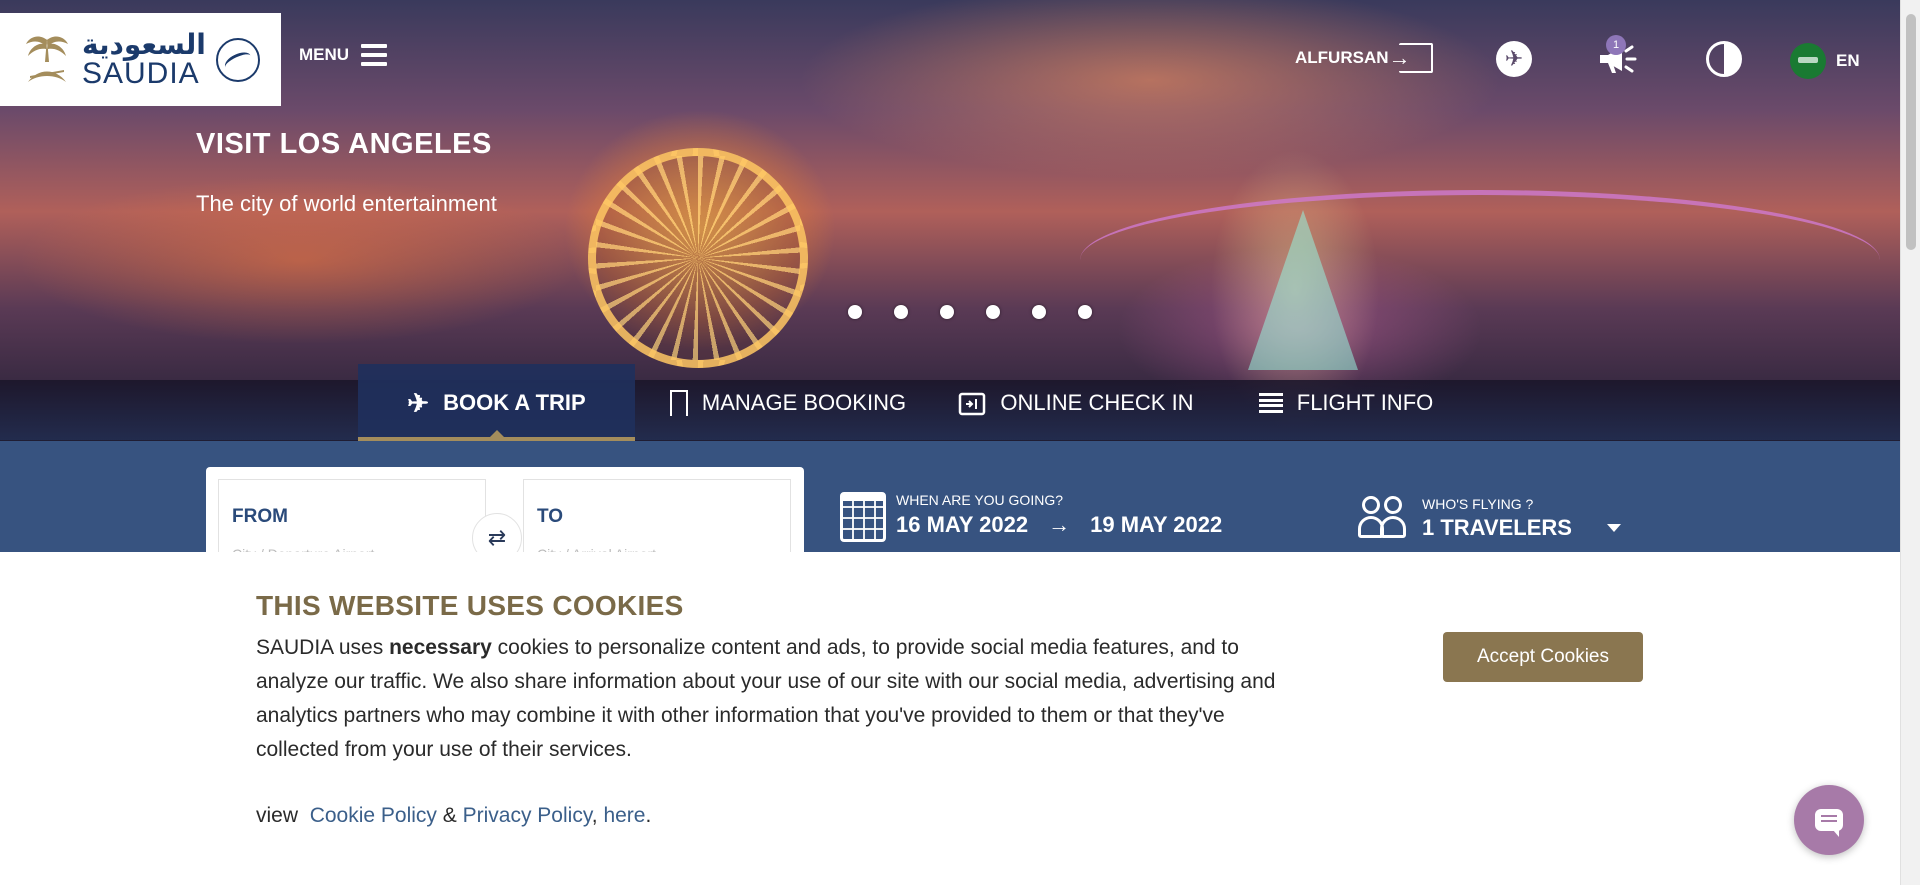 This screenshot has width=1920, height=885. What do you see at coordinates (972, 404) in the screenshot?
I see `checkin-icon` at bounding box center [972, 404].